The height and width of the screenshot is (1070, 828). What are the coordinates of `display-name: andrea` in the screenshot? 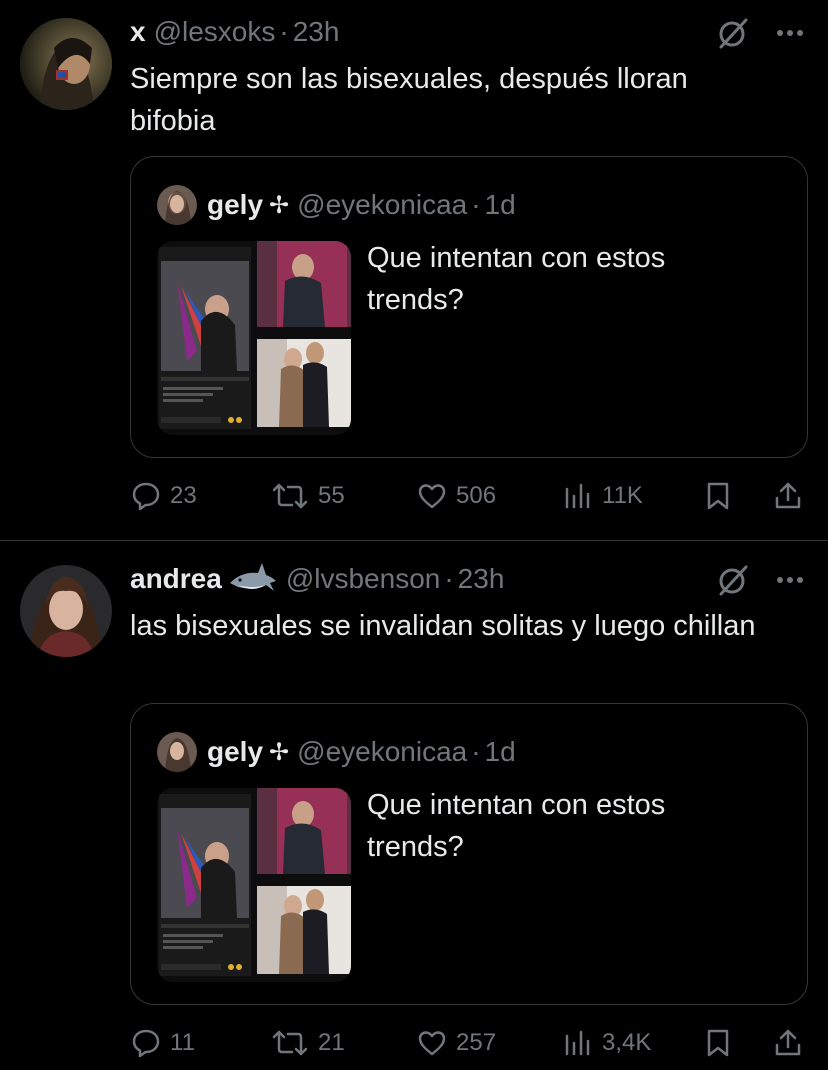 It's located at (176, 579).